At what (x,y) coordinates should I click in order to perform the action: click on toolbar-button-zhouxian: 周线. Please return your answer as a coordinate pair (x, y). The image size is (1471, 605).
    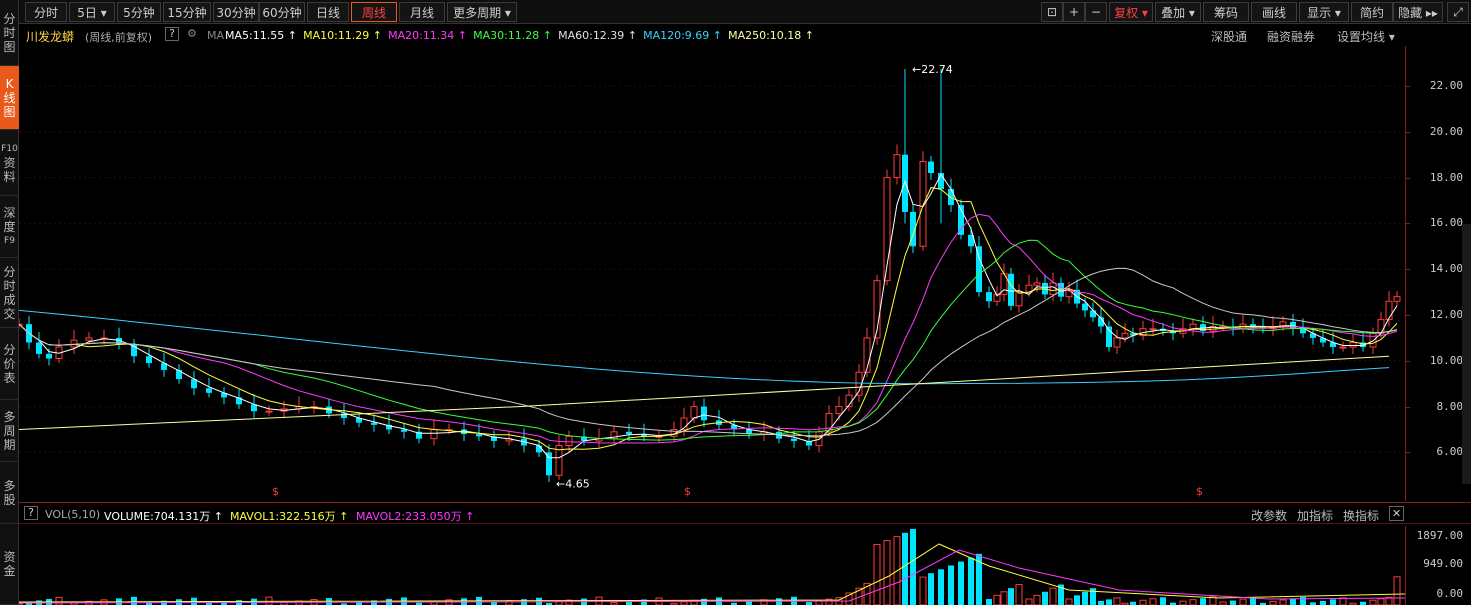
    Looking at the image, I should click on (374, 12).